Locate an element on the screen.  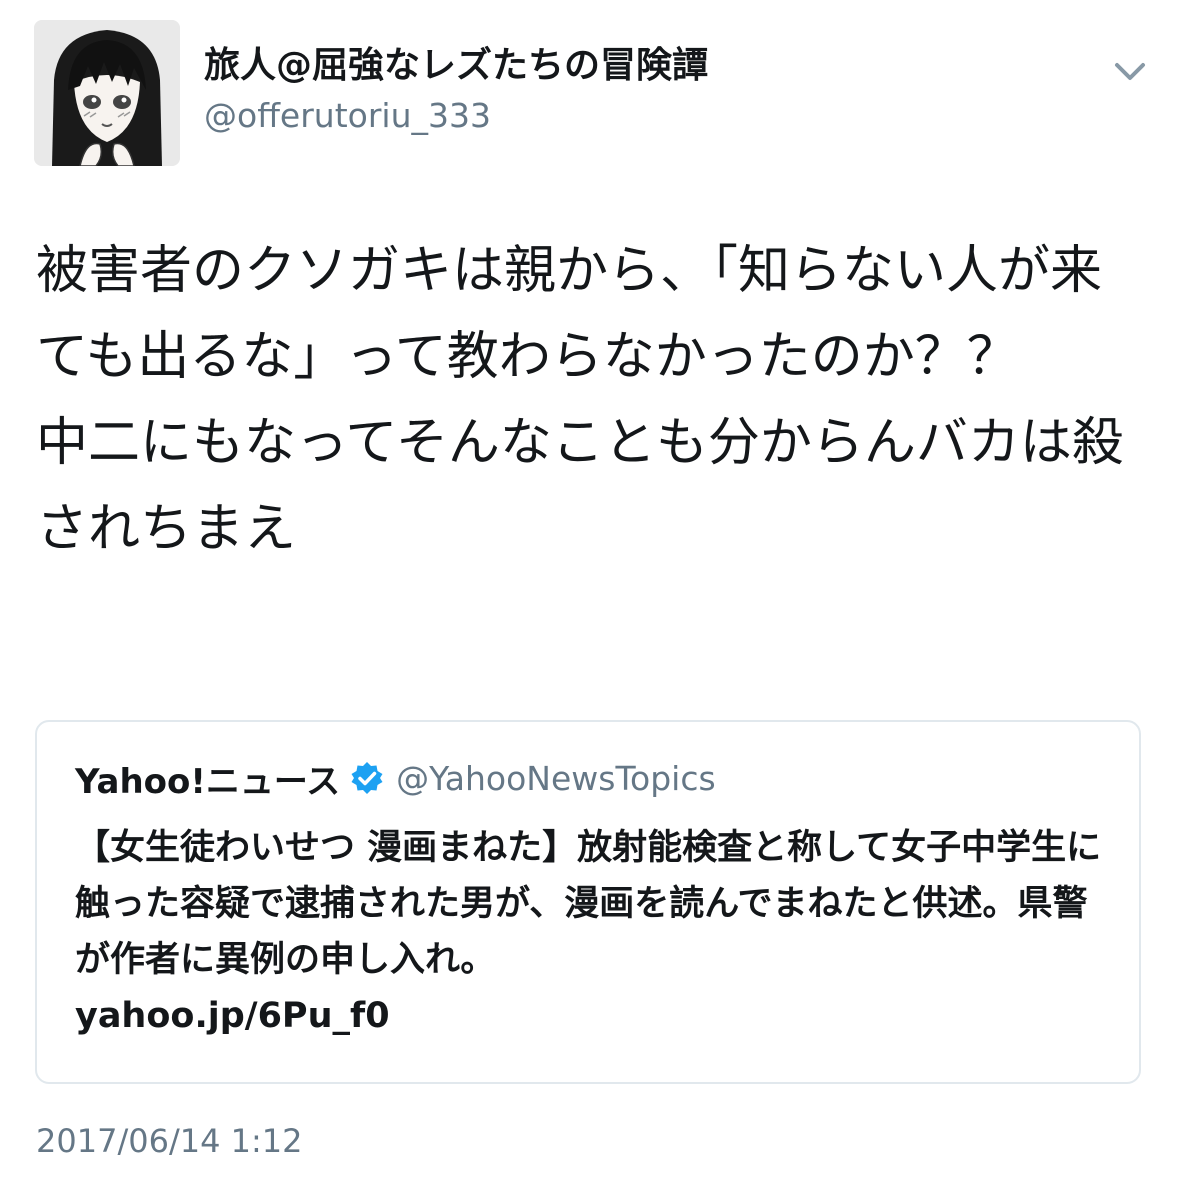
author-display-name: 旅人@屈強なレズたちの冒険譚 is located at coordinates (456, 66).